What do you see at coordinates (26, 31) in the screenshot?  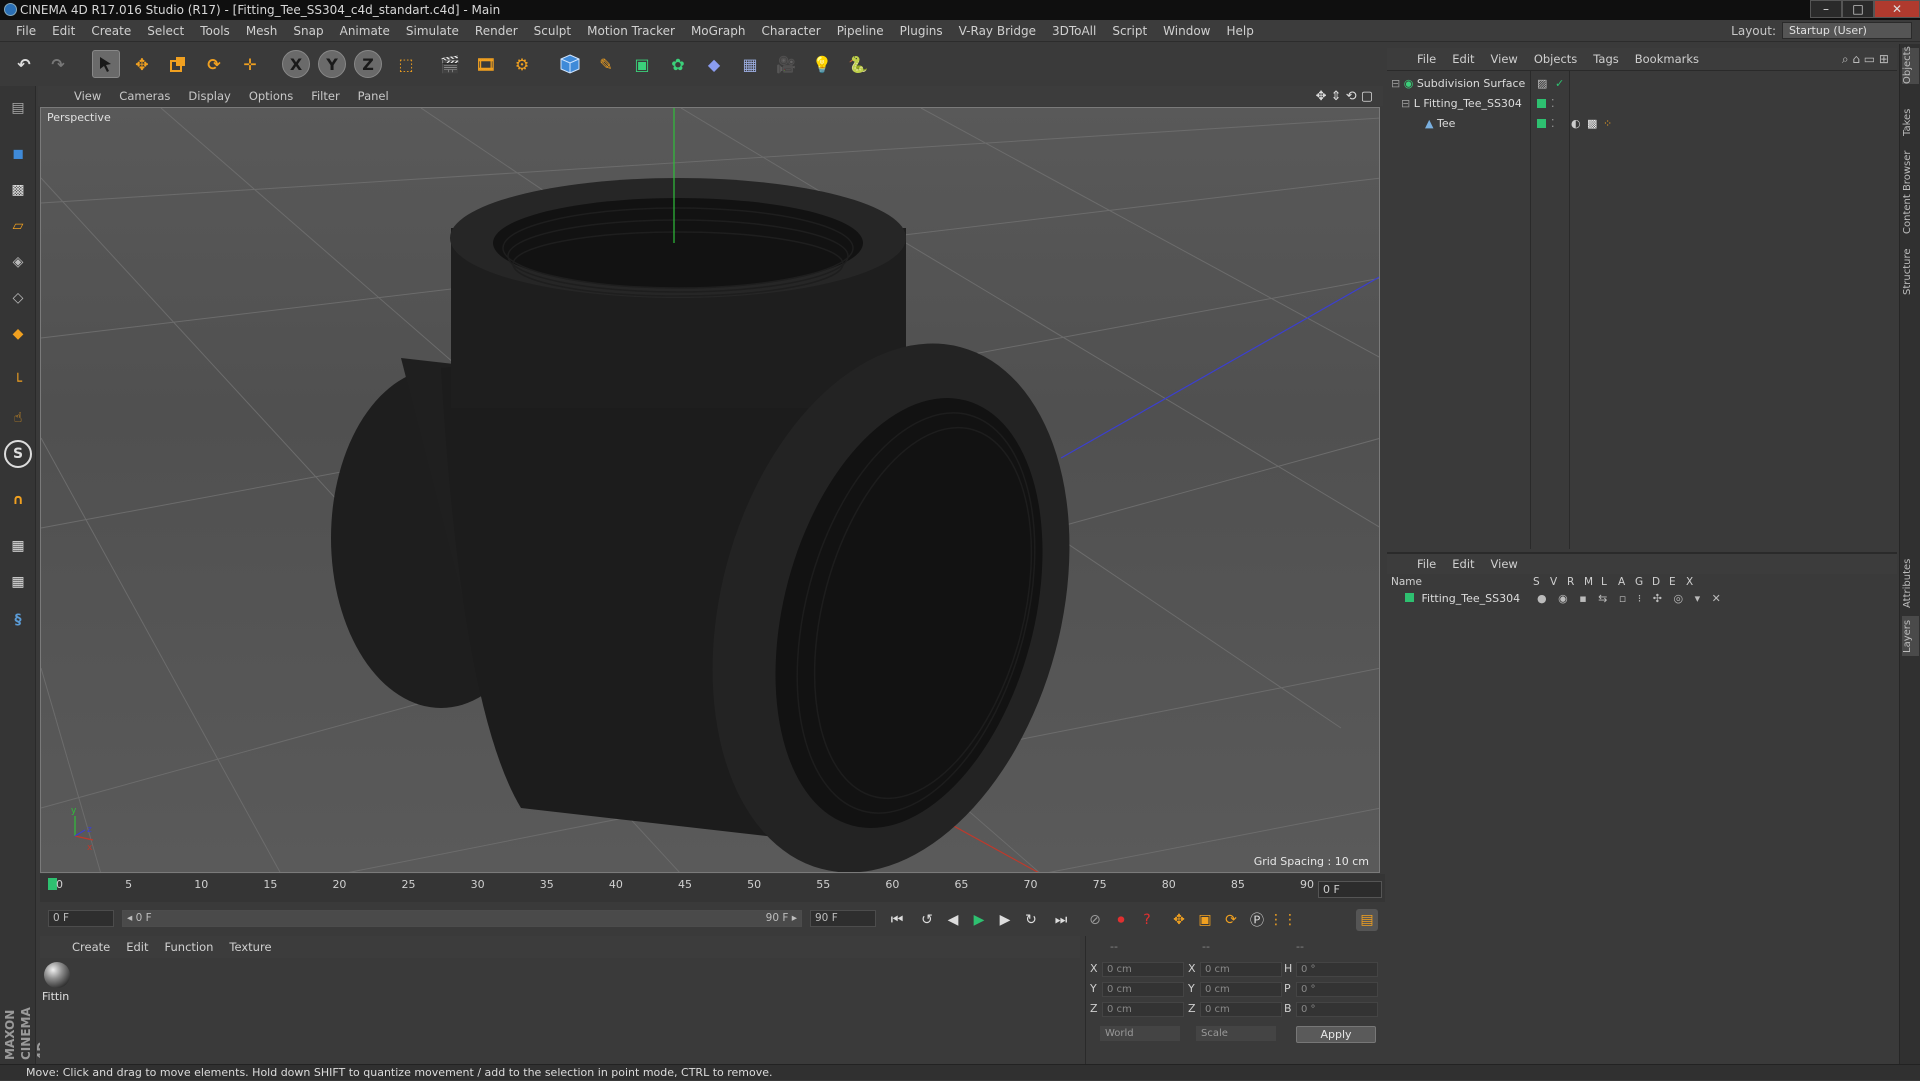 I see `menu-file: File` at bounding box center [26, 31].